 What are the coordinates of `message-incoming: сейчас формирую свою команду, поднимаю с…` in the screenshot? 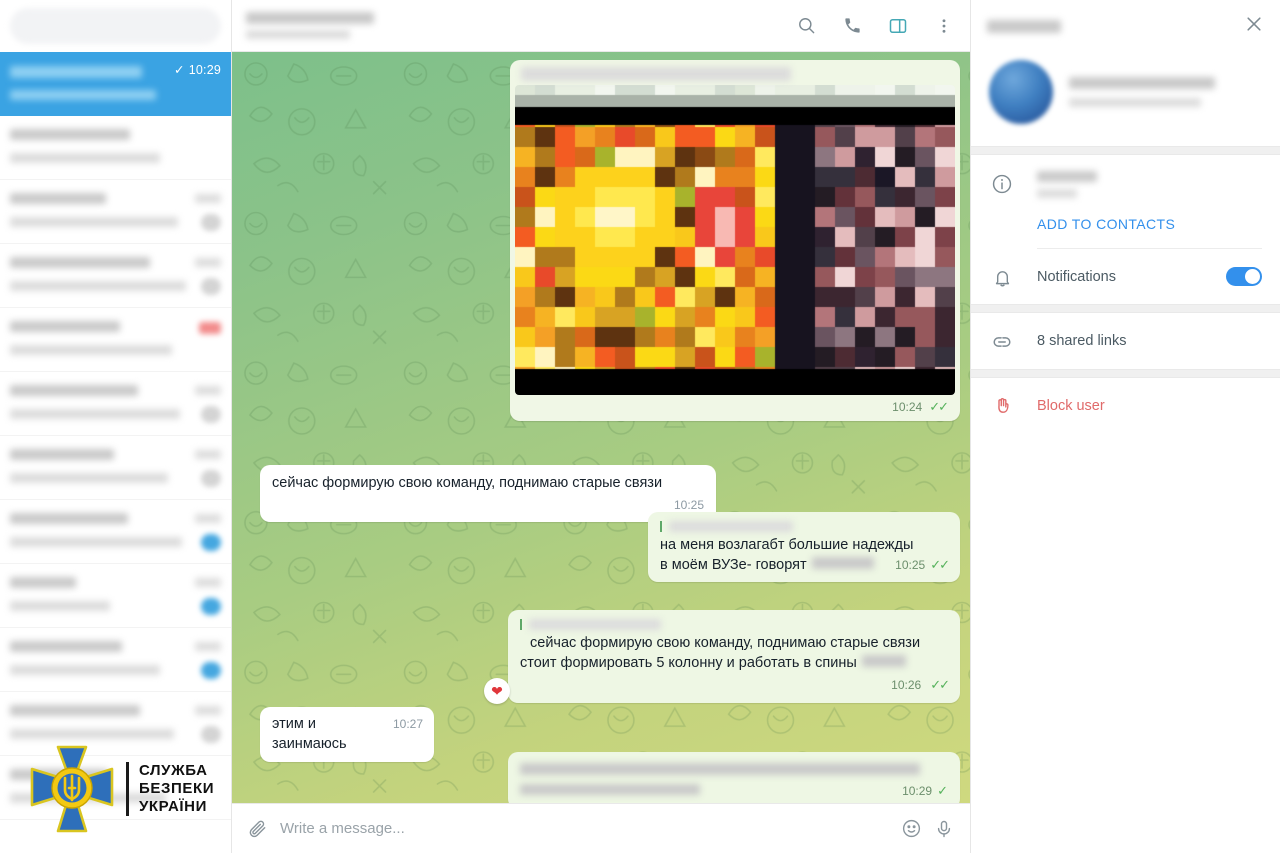 It's located at (488, 494).